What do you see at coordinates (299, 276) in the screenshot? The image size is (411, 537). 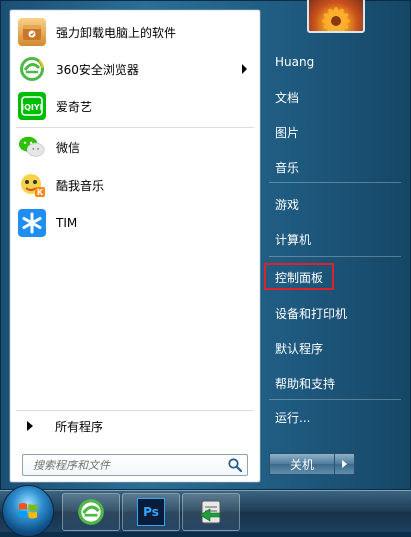 I see `highlight-box` at bounding box center [299, 276].